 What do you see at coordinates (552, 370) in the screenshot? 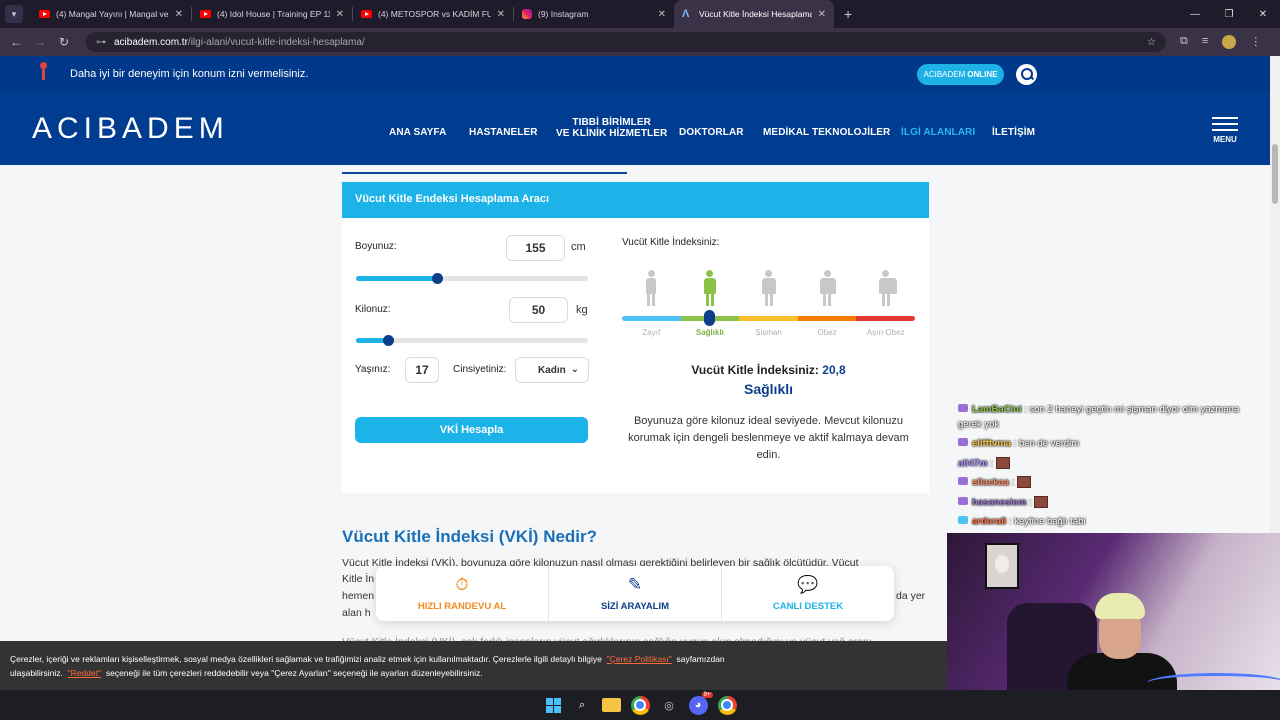
I see `gender-select: Kadın ⌄` at bounding box center [552, 370].